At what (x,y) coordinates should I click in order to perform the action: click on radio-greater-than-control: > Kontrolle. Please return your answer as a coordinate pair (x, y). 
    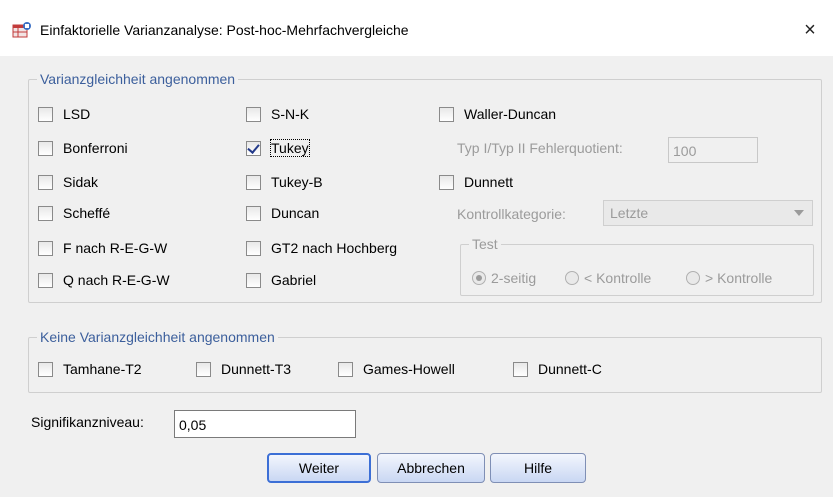
    Looking at the image, I should click on (729, 278).